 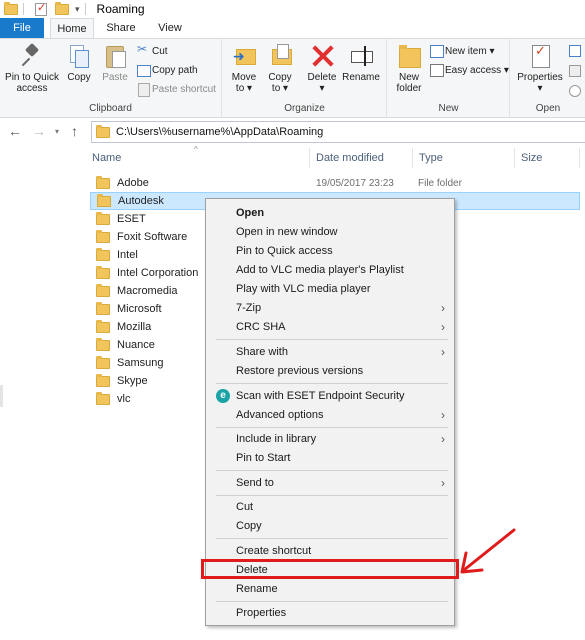 What do you see at coordinates (330, 371) in the screenshot?
I see `menu-item-restore-previous: Restore previous versions` at bounding box center [330, 371].